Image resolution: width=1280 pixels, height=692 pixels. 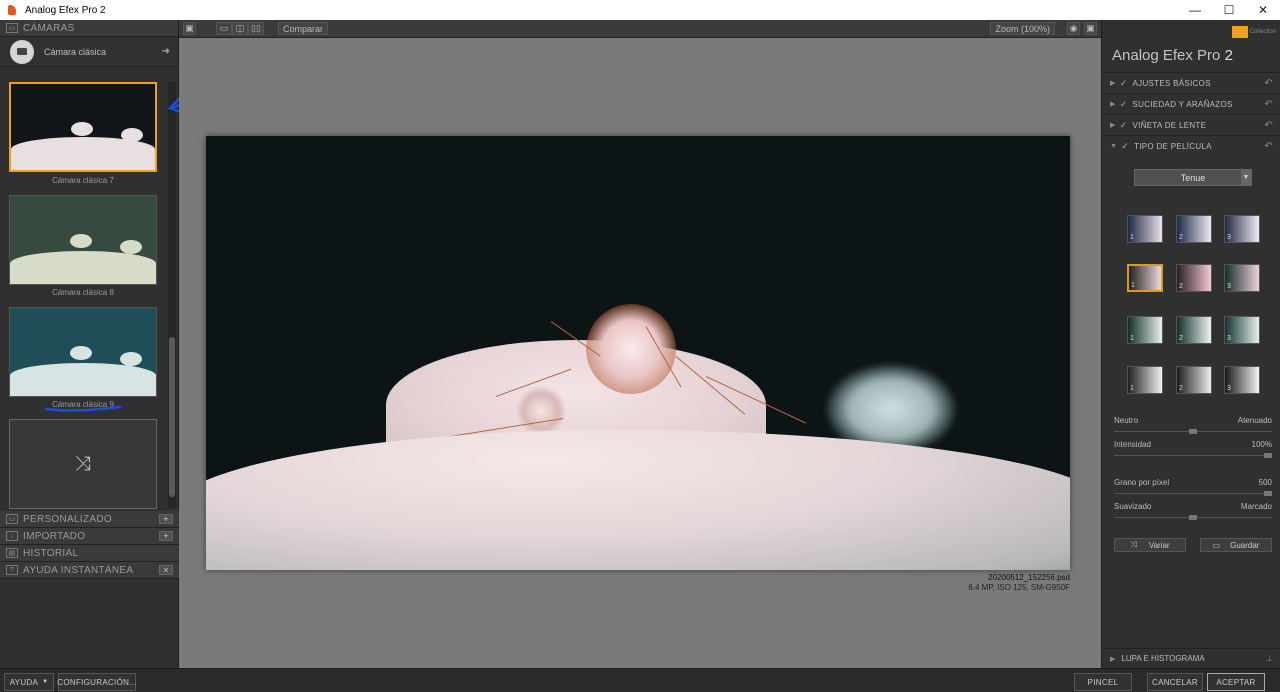 What do you see at coordinates (189, 28) in the screenshot?
I see `toggle-panels-icon: ▣` at bounding box center [189, 28].